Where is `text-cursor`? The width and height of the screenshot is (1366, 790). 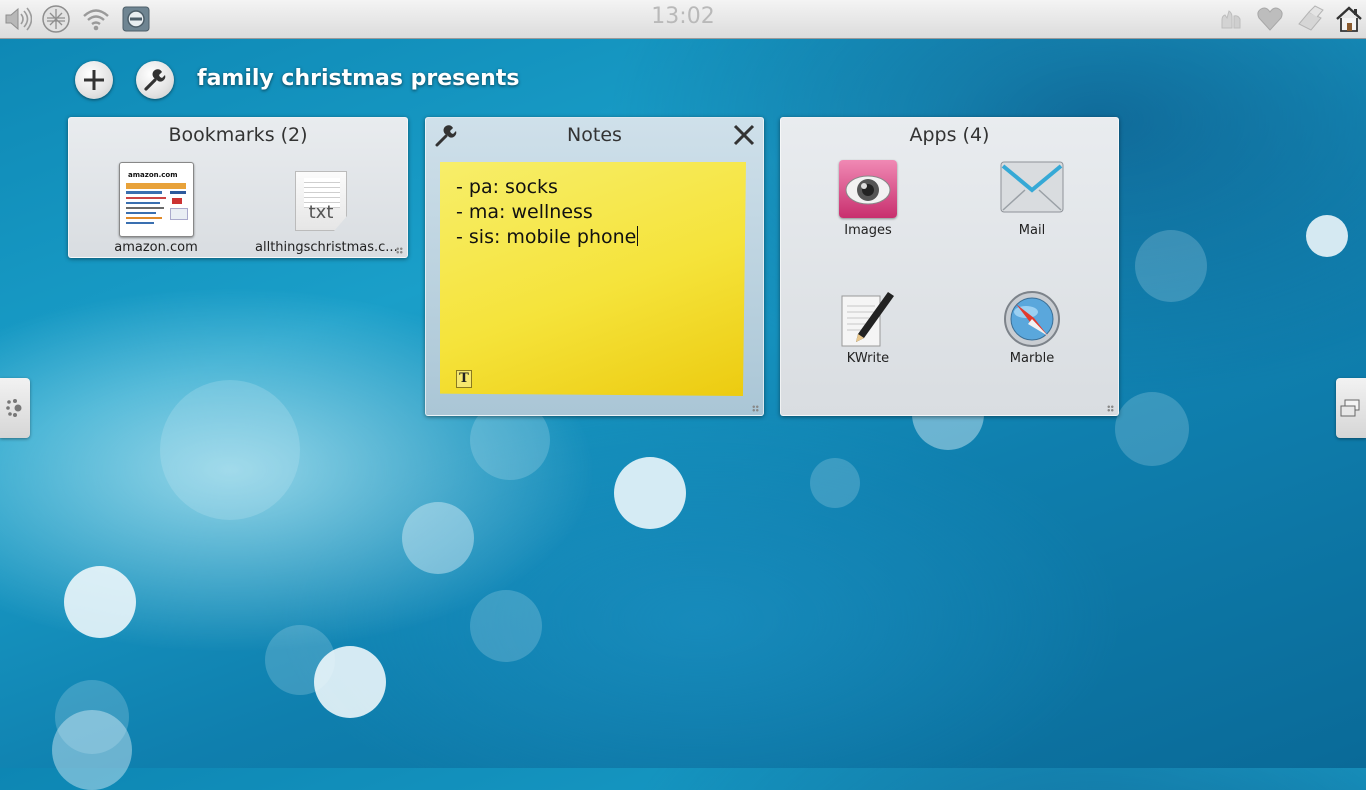
text-cursor is located at coordinates (638, 236).